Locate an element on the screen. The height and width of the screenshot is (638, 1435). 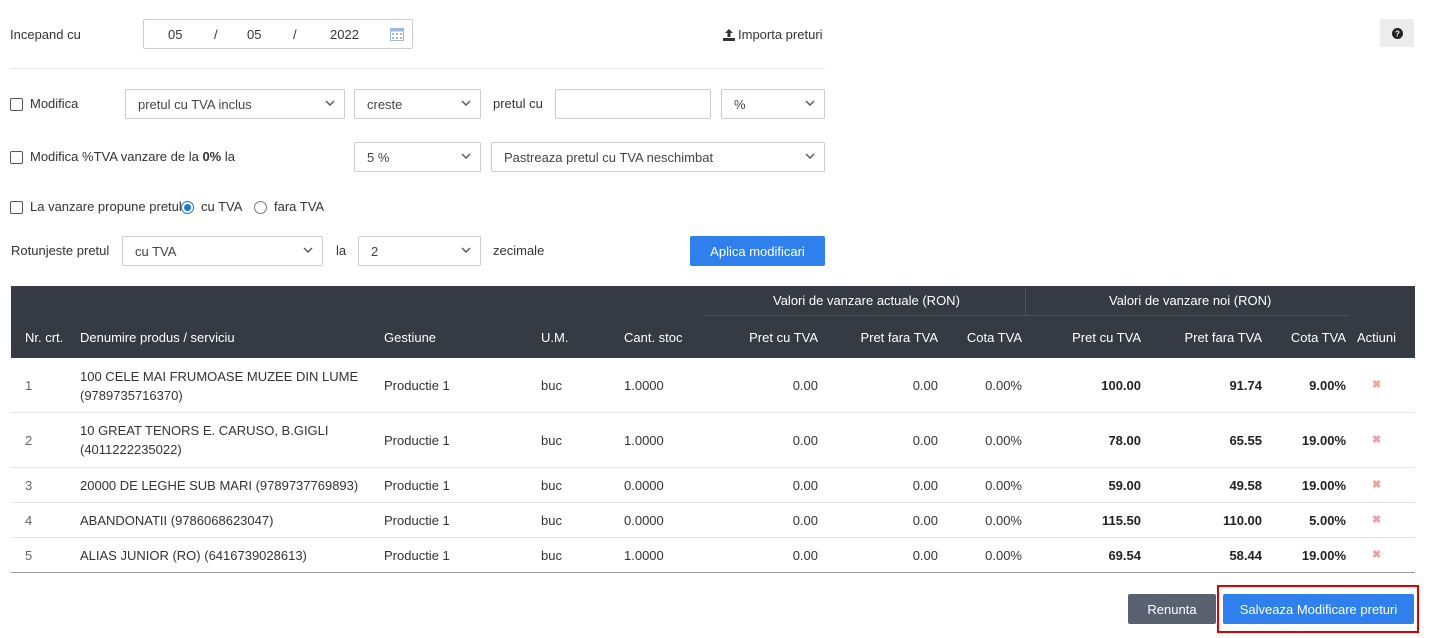
row-stoc: 1.0000 is located at coordinates (644, 555).